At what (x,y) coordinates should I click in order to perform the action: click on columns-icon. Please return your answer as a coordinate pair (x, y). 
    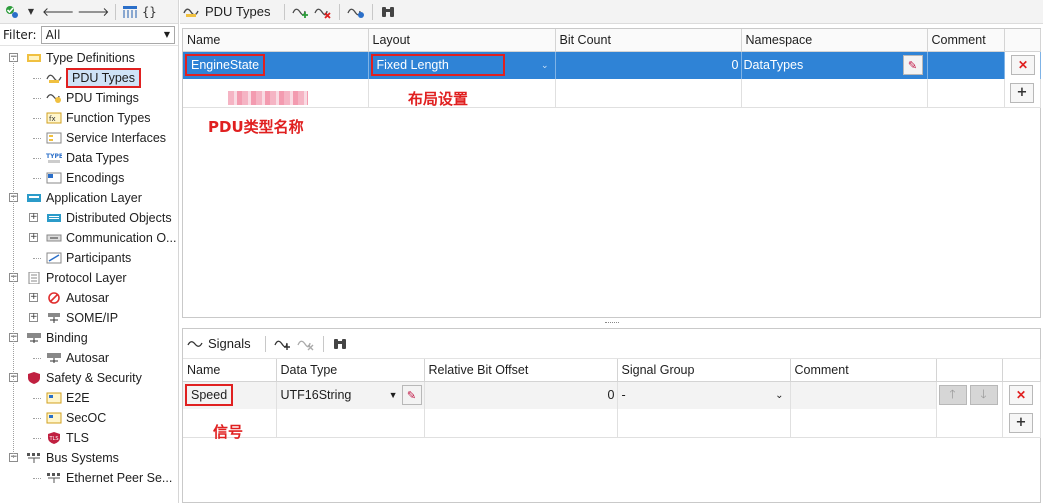
    Looking at the image, I should click on (130, 12).